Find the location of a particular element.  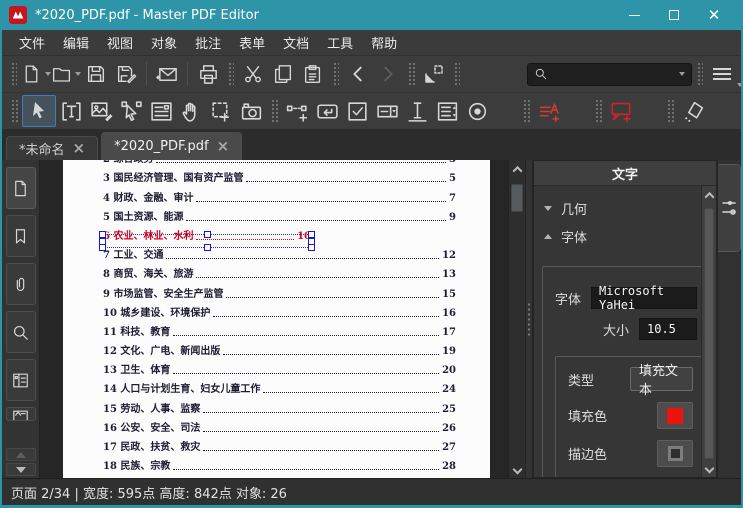

radio-button-tool-button is located at coordinates (477, 111).